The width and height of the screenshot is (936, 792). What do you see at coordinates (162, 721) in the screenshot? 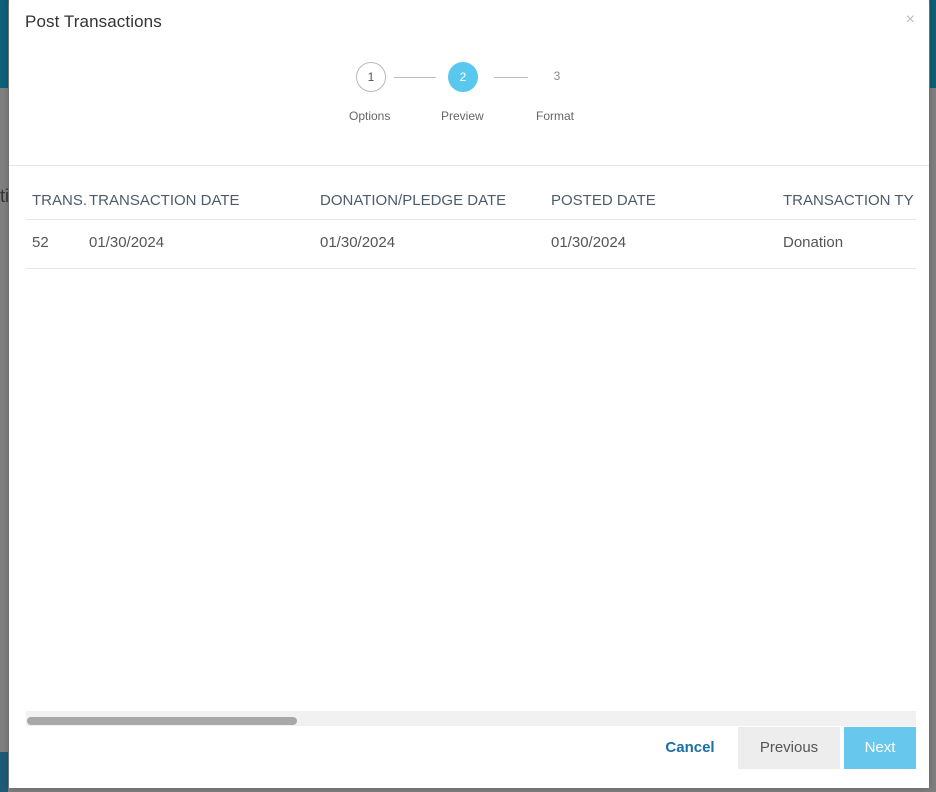
I see `scrollbar-thumb` at bounding box center [162, 721].